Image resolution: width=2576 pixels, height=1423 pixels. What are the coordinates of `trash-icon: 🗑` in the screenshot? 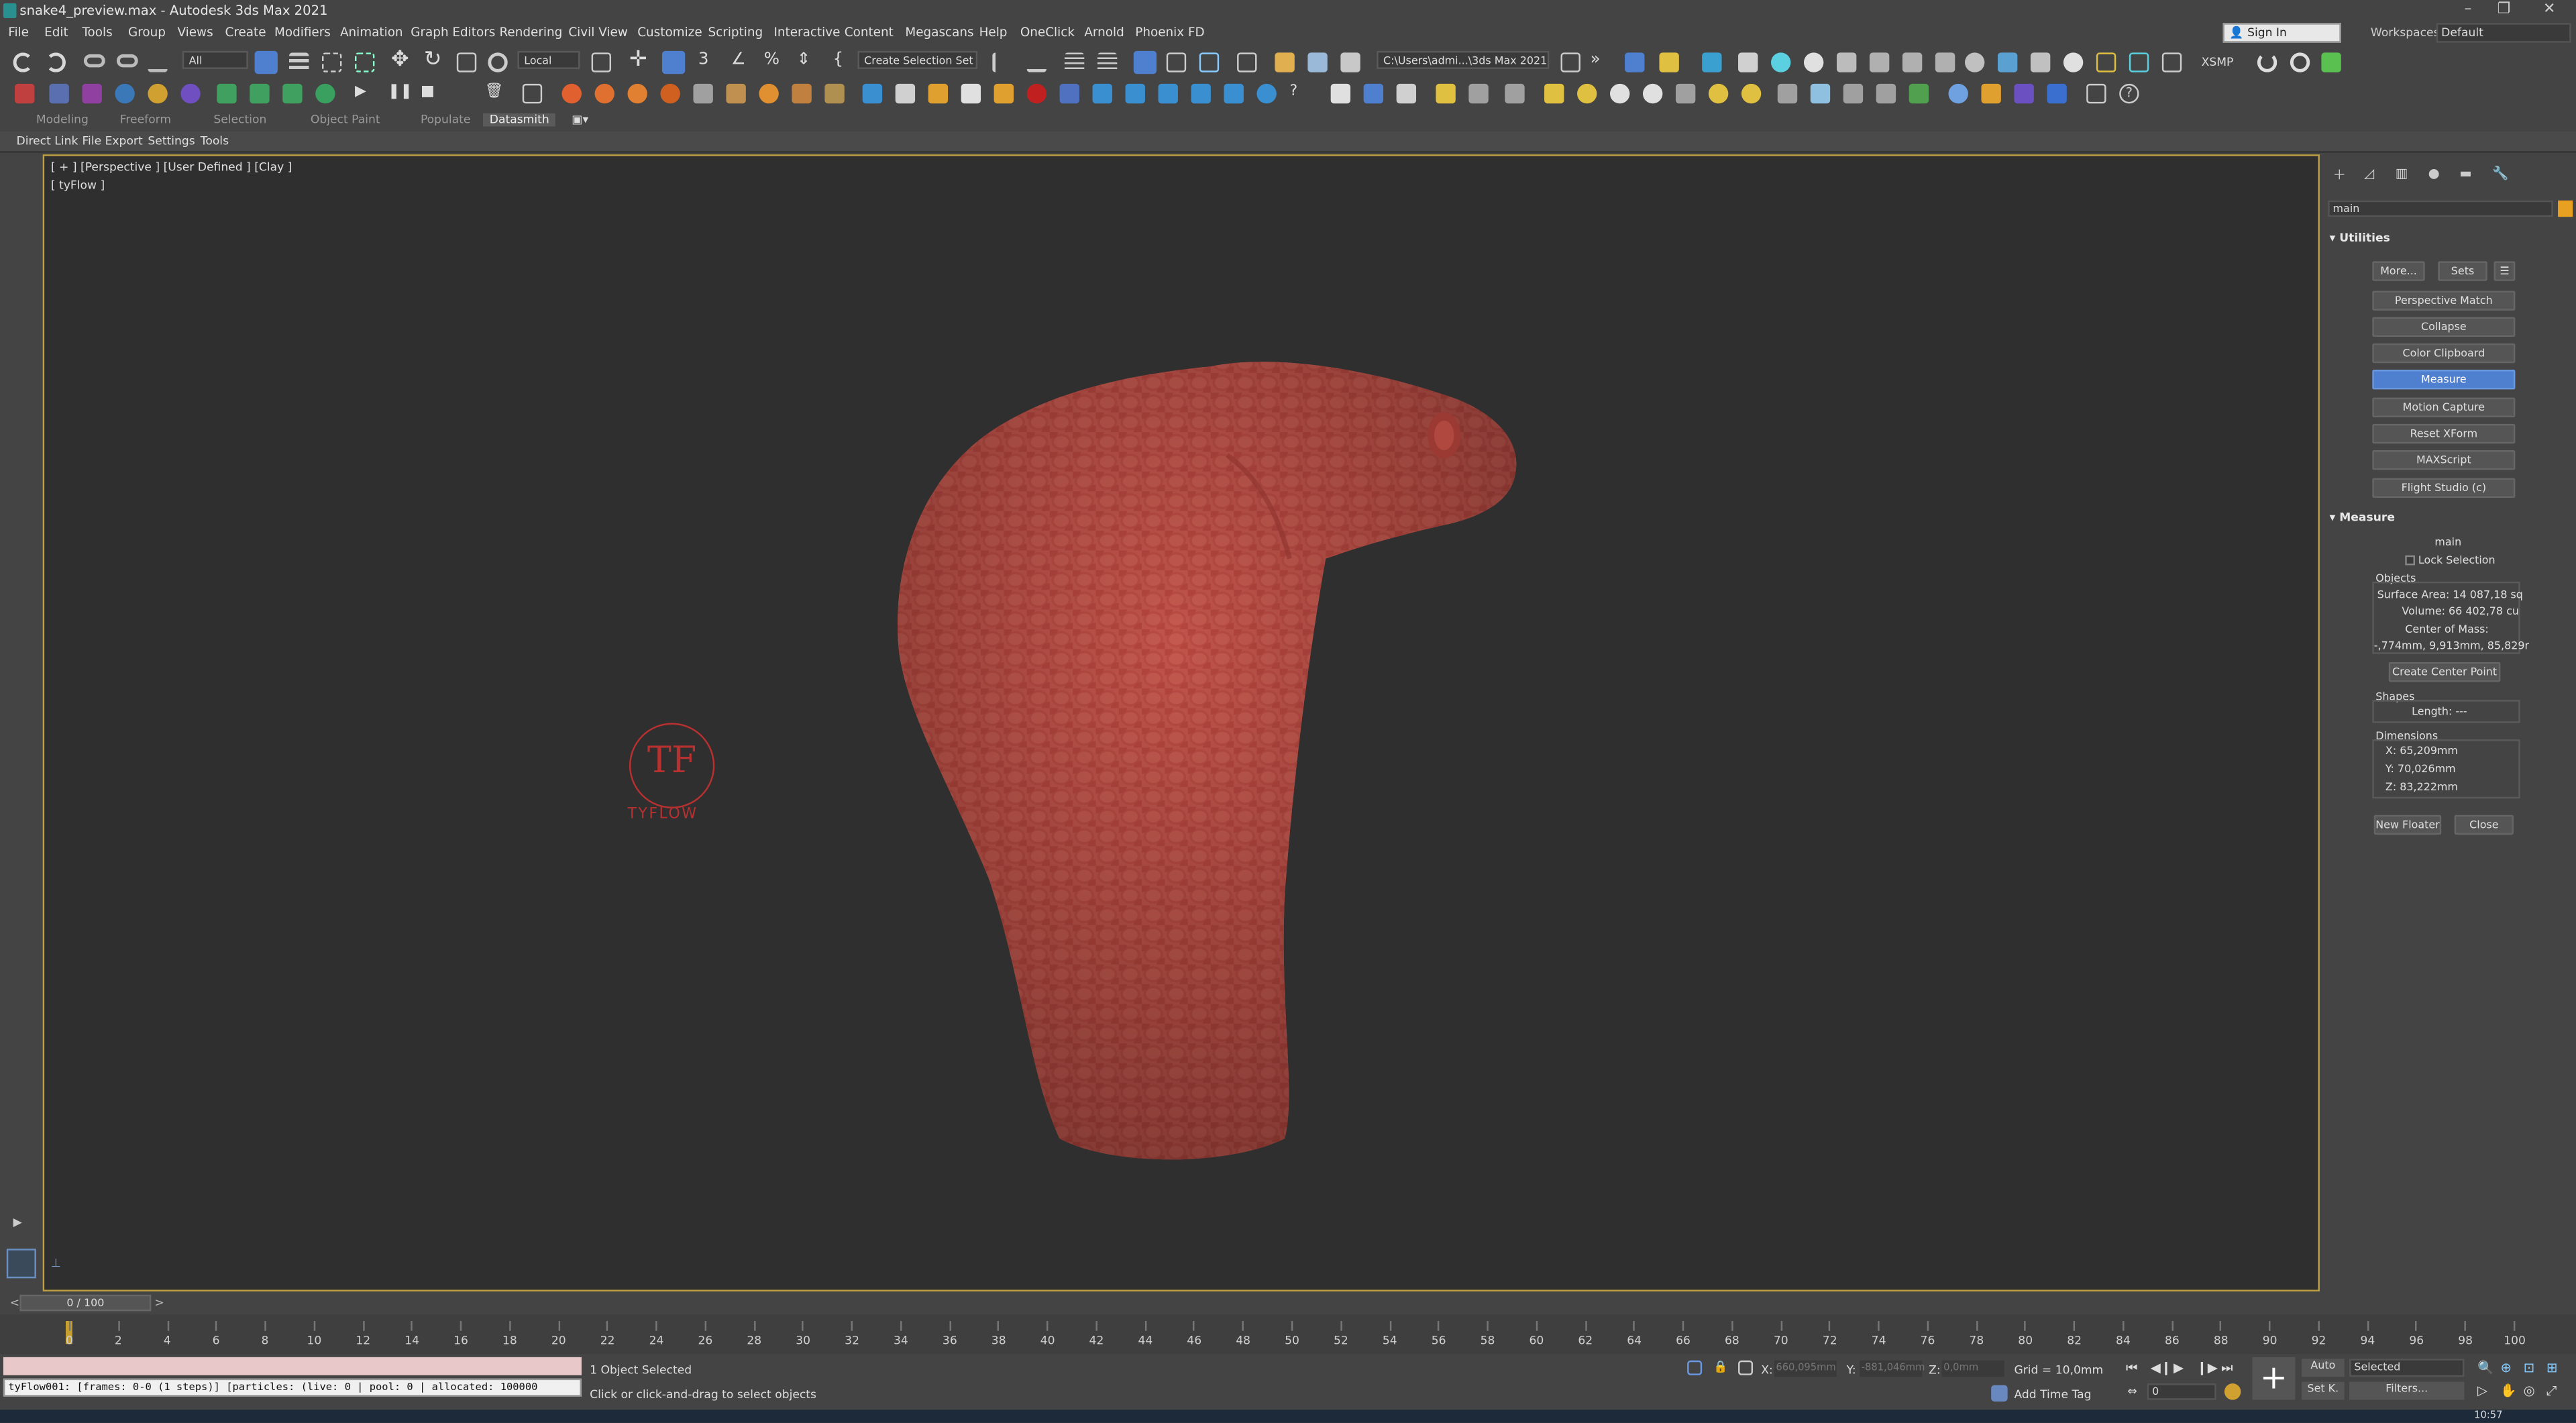 It's located at (494, 93).